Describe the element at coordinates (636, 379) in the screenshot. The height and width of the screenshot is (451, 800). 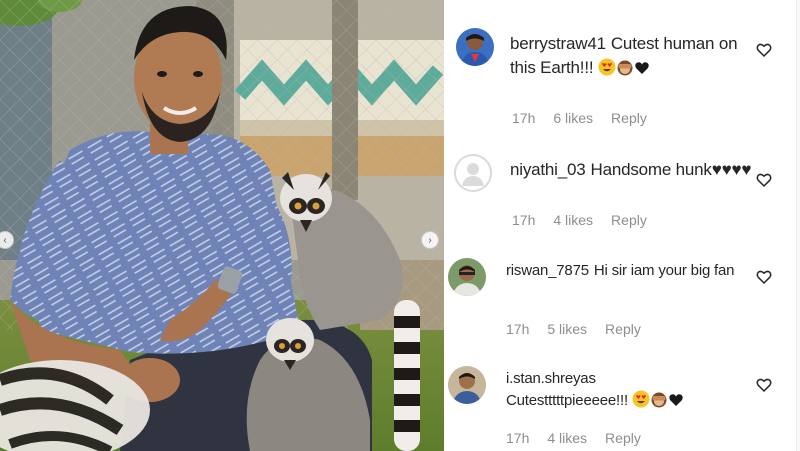
I see `comment-username: i.stan.shreyas` at that location.